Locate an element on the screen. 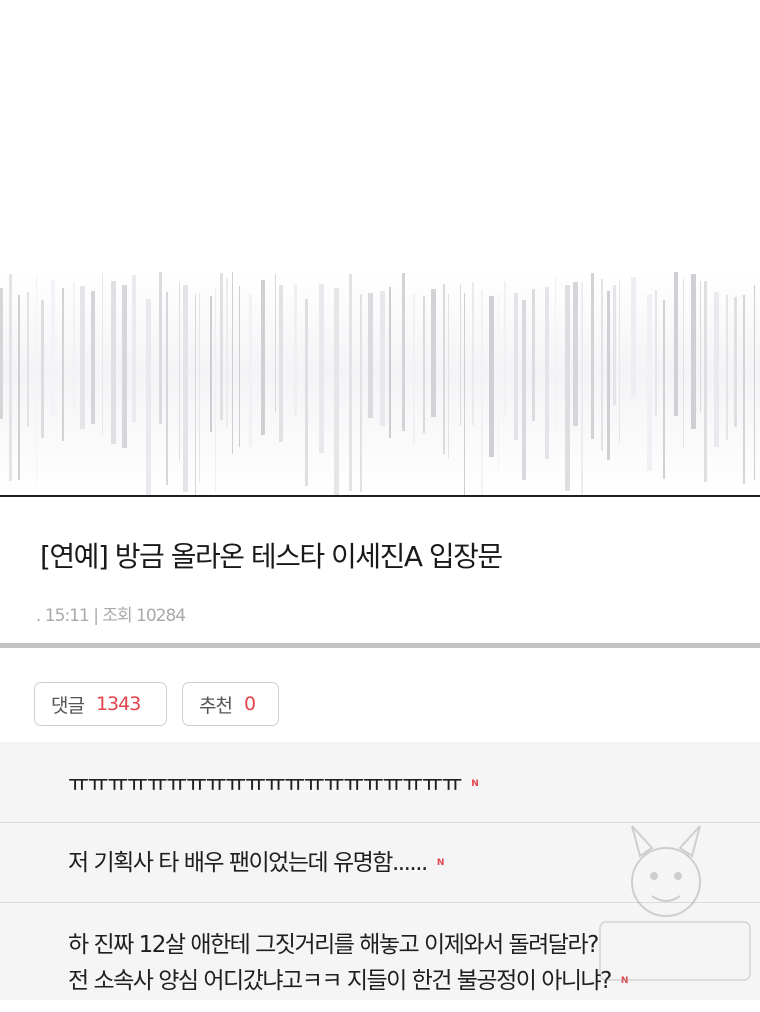 Image resolution: width=760 pixels, height=1012 pixels. comments-button: 댓글 1343 is located at coordinates (100, 704).